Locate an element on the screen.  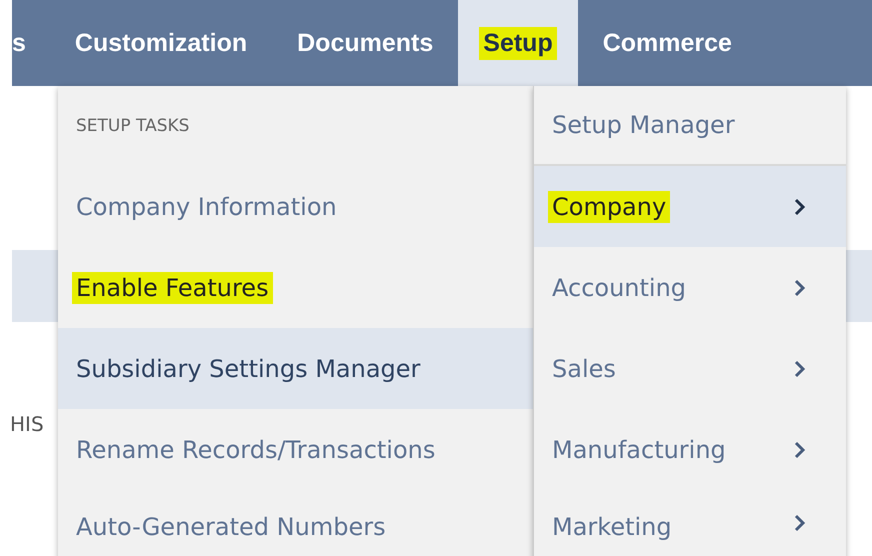
page-text: HIS is located at coordinates (27, 424).